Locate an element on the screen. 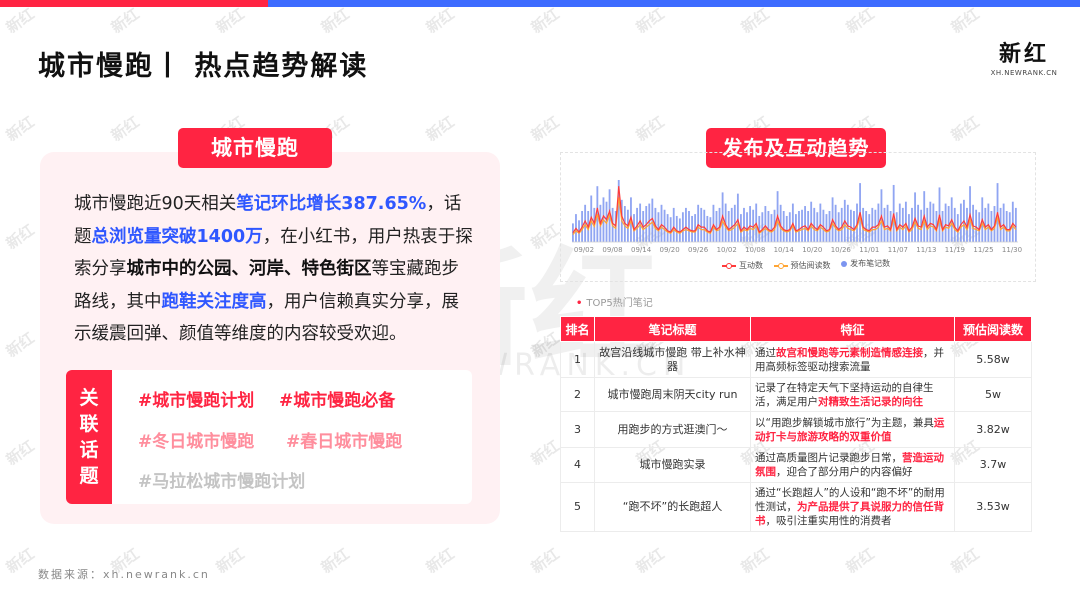 This screenshot has height=608, width=1080. data-source: 数据来源：xh.newrank.cn is located at coordinates (124, 574).